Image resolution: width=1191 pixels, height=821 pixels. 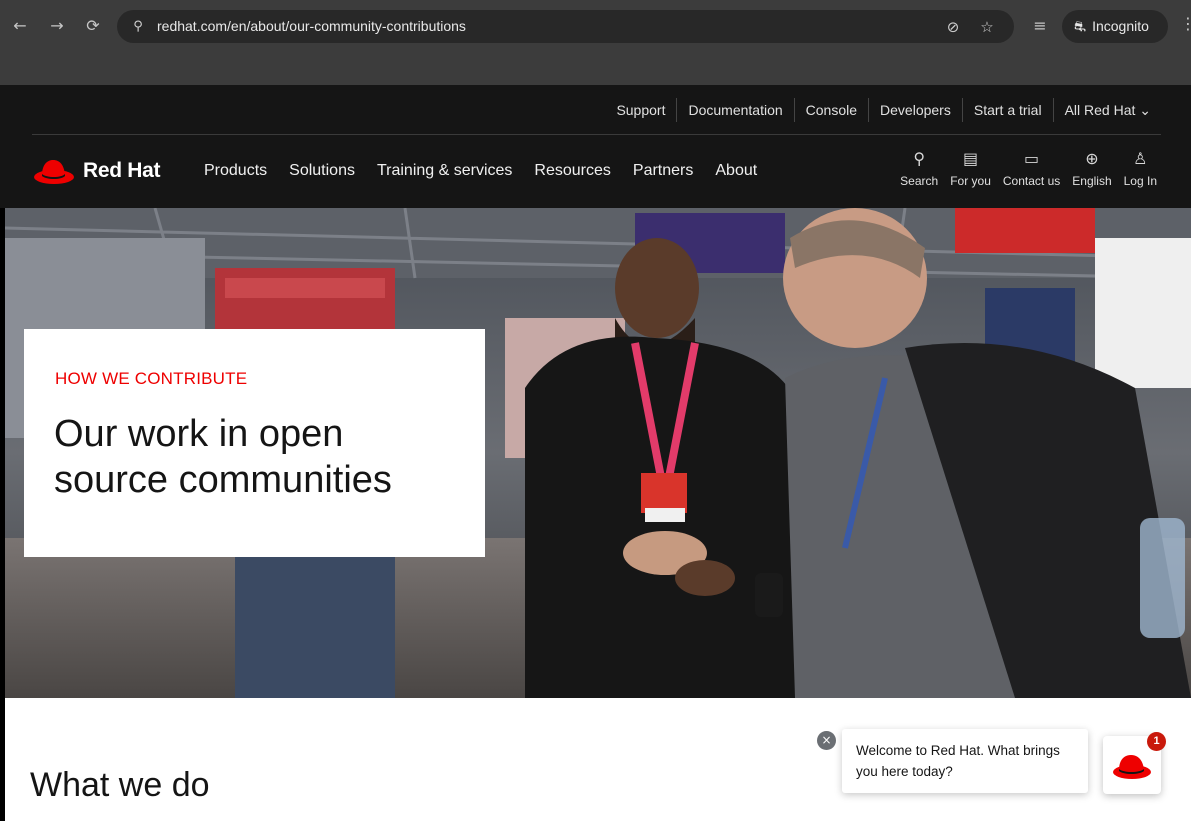 What do you see at coordinates (596, 134) in the screenshot?
I see `header-divider` at bounding box center [596, 134].